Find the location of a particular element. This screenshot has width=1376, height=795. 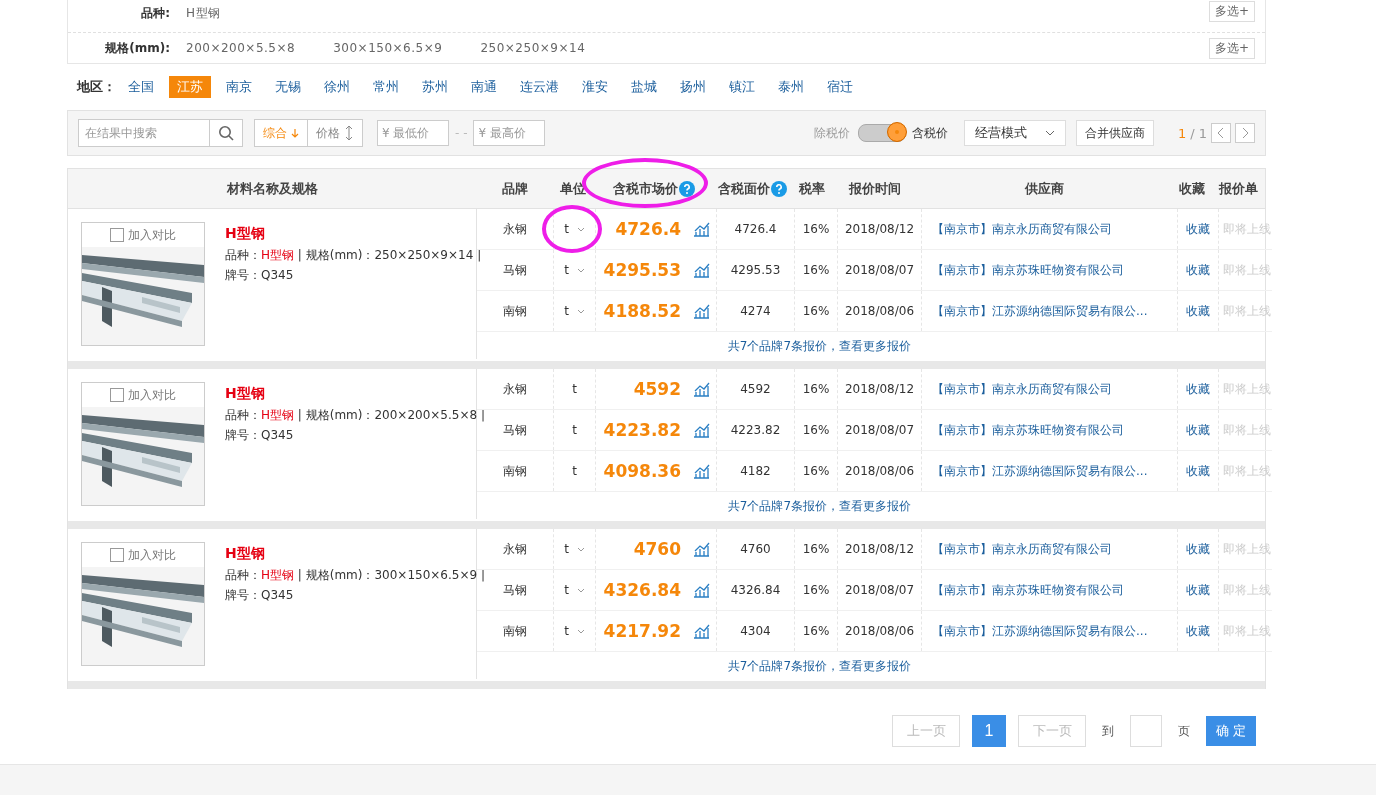

max-price-field: ¥ 最高价 is located at coordinates (509, 133).